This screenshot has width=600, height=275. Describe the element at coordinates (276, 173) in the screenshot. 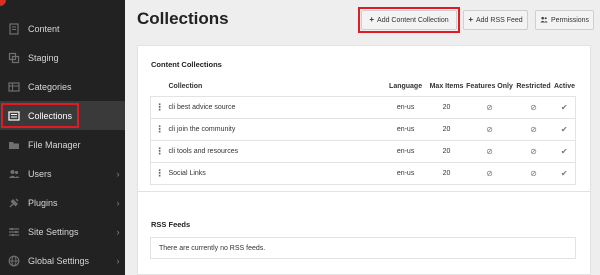

I see `collection-name: Social Links` at that location.